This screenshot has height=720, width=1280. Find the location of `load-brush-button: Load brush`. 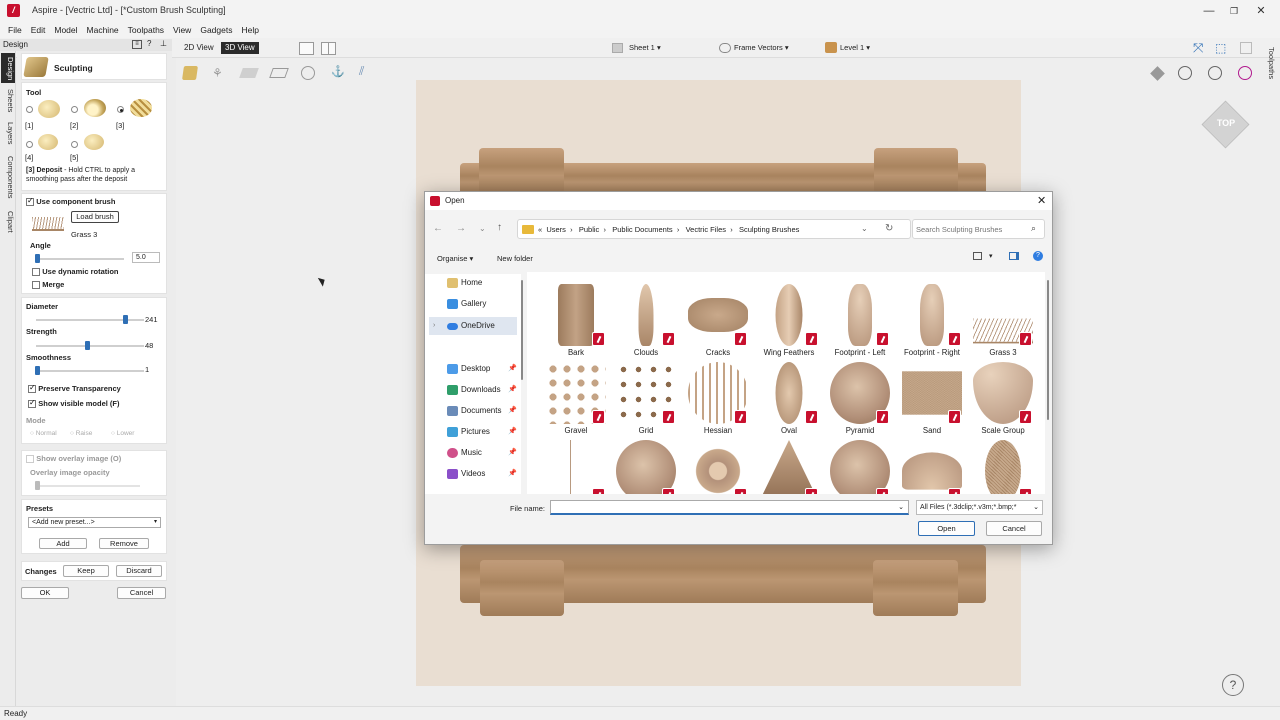

load-brush-button: Load brush is located at coordinates (95, 217).